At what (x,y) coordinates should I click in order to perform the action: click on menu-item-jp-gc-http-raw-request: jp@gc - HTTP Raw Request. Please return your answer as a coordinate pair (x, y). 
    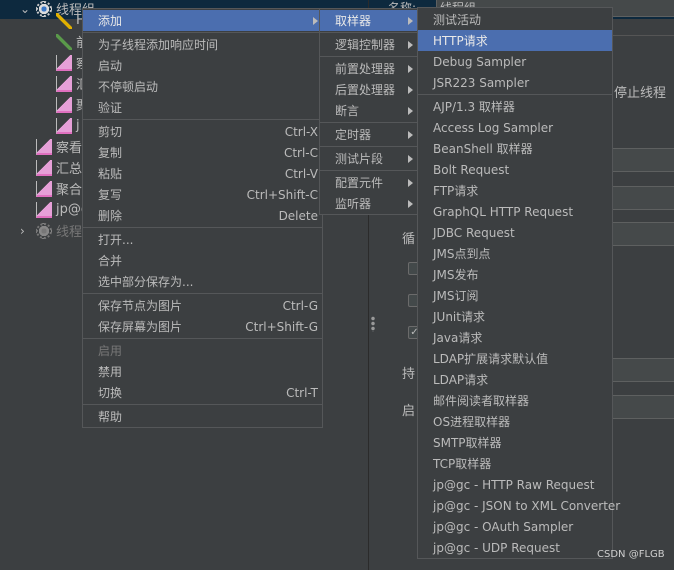
    Looking at the image, I should click on (515, 484).